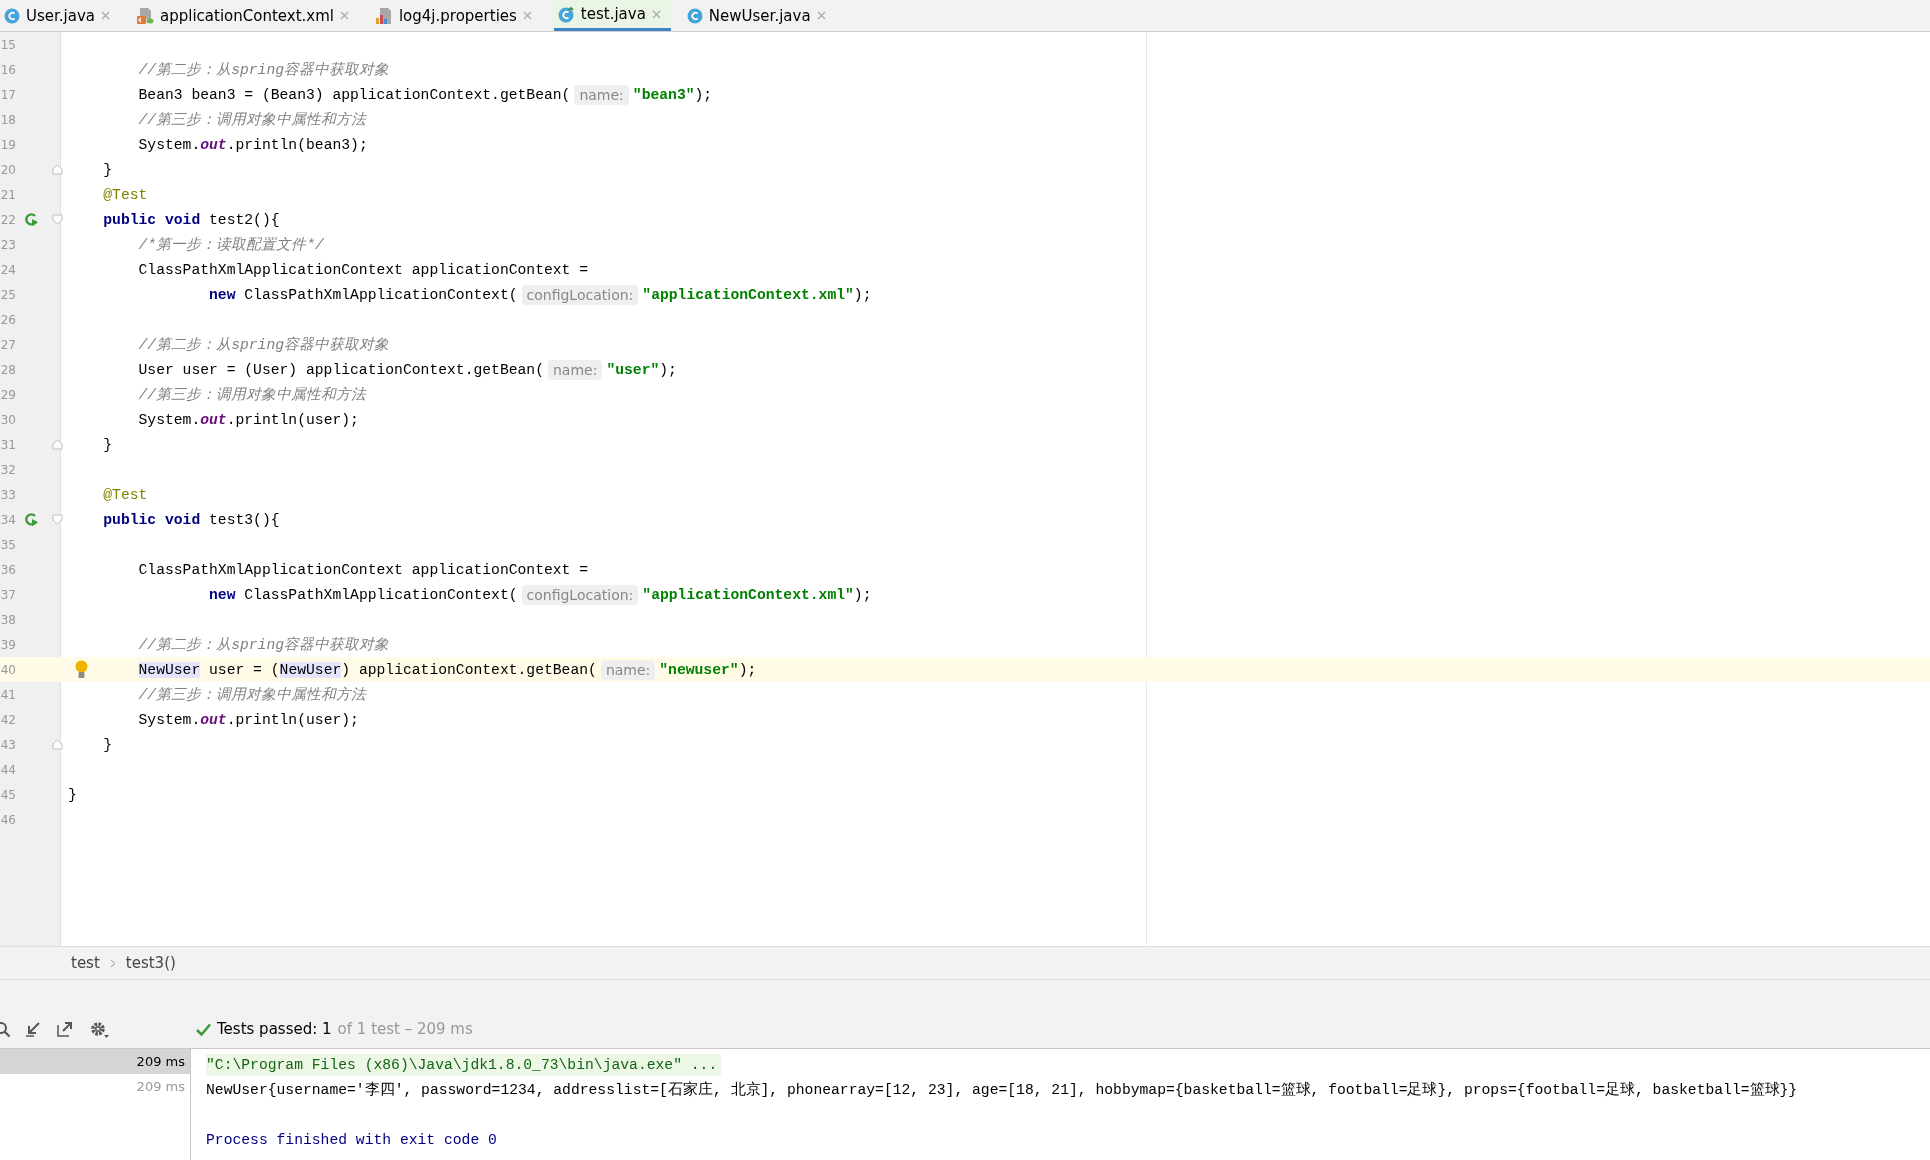 The image size is (1930, 1160). I want to click on line-number: 30, so click(8, 419).